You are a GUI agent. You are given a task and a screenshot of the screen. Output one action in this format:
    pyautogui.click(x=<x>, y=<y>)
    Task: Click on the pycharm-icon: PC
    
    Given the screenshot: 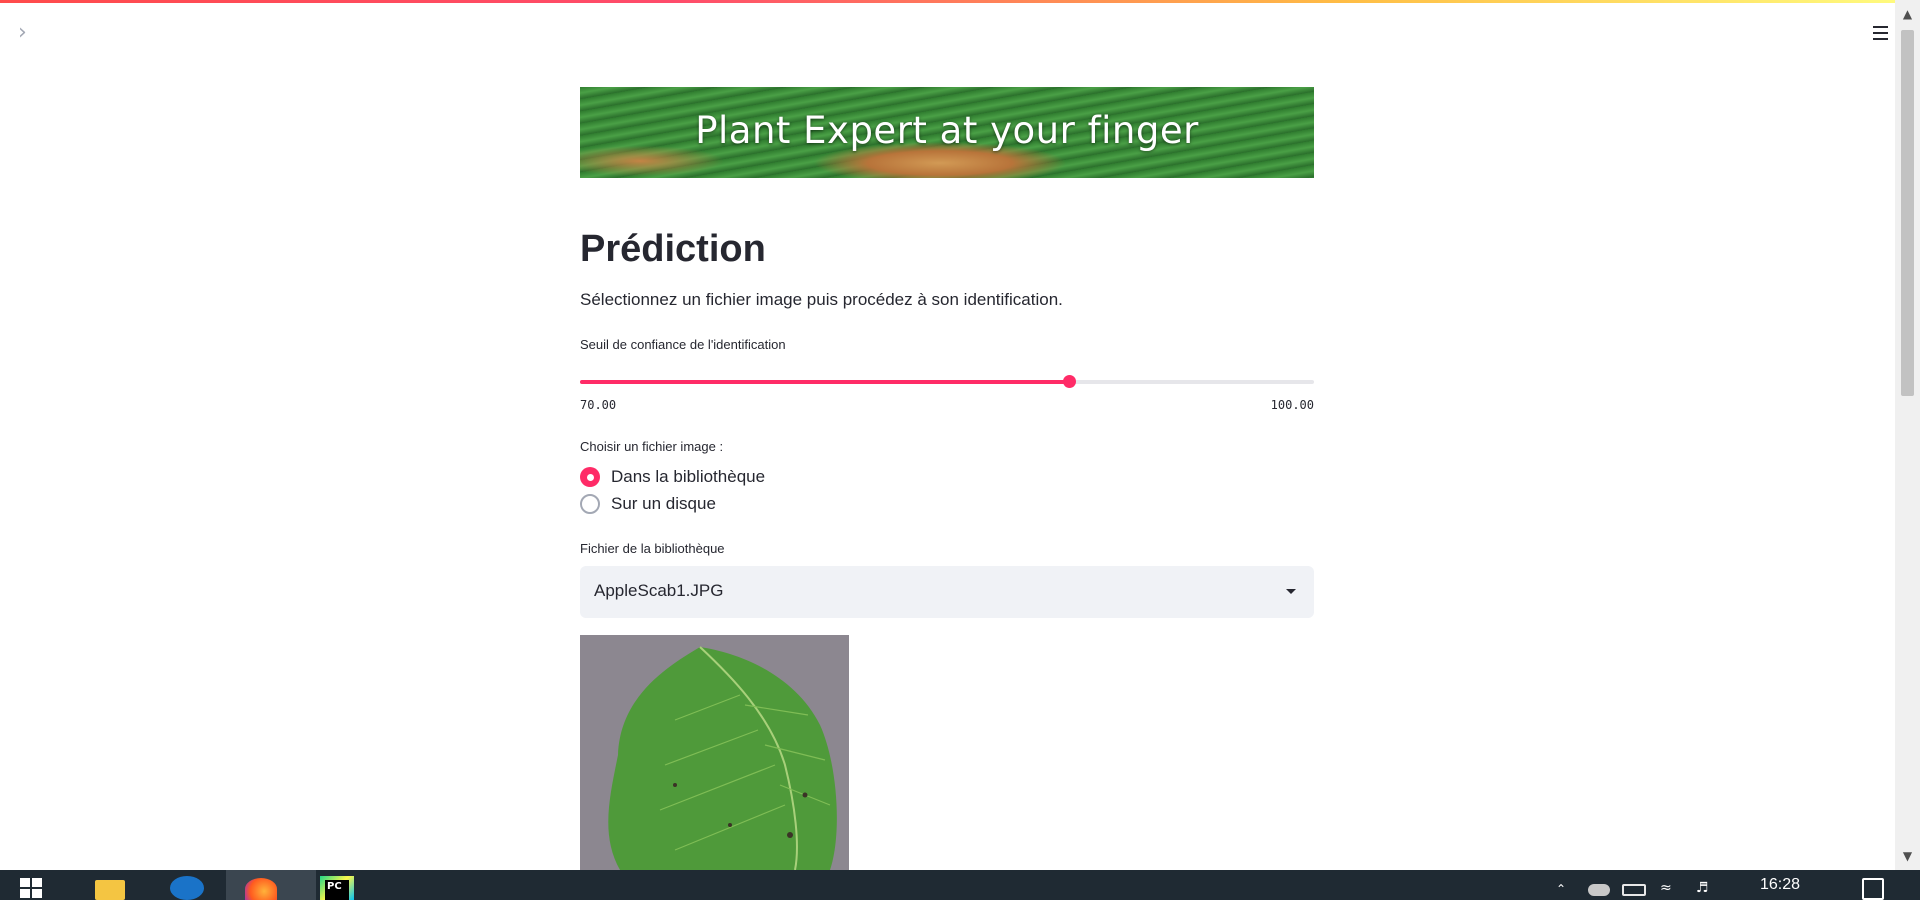 What is the action you would take?
    pyautogui.click(x=337, y=888)
    